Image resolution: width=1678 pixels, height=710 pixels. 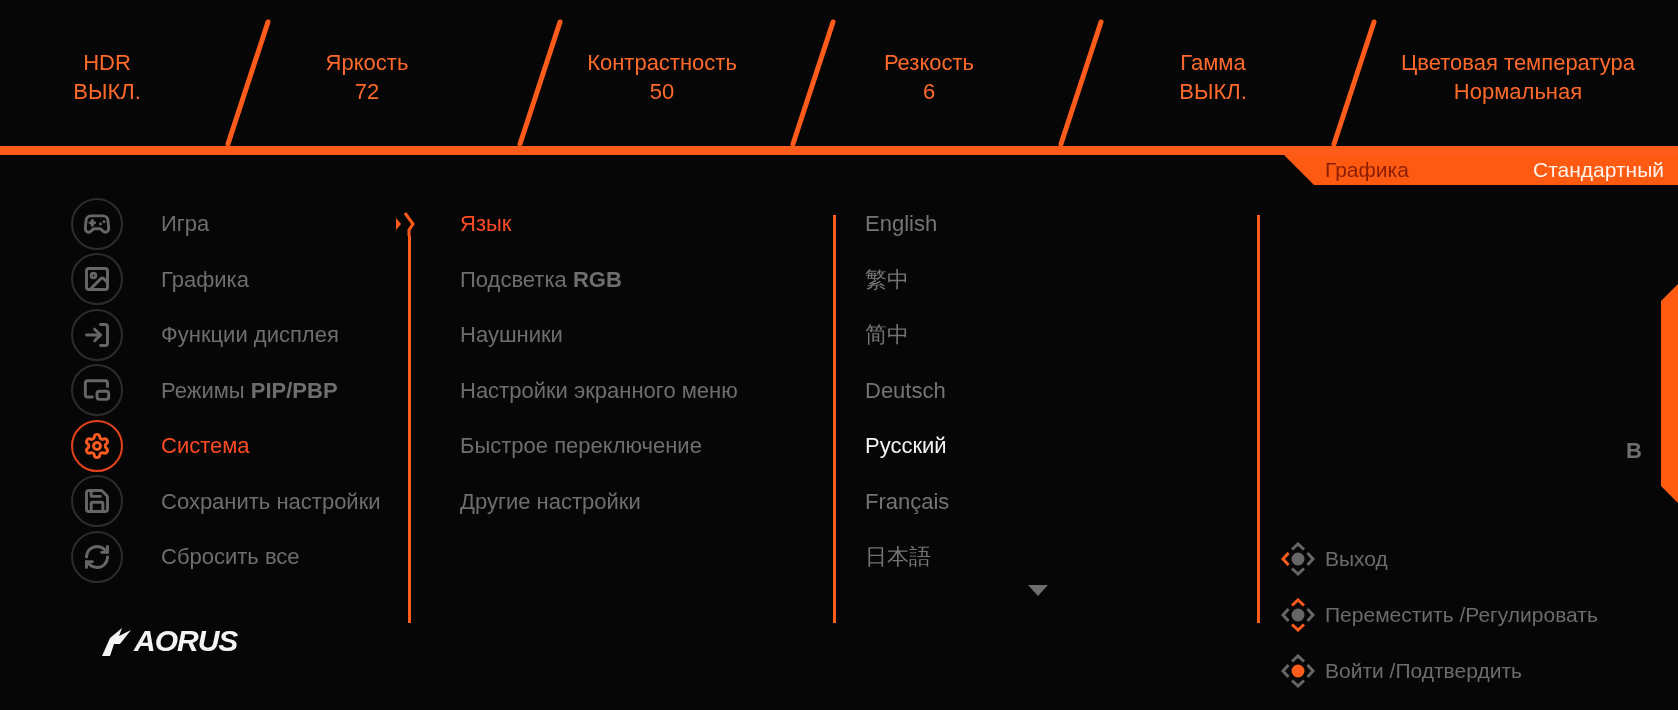 I want to click on setting-label: Контрастность, so click(x=662, y=63).